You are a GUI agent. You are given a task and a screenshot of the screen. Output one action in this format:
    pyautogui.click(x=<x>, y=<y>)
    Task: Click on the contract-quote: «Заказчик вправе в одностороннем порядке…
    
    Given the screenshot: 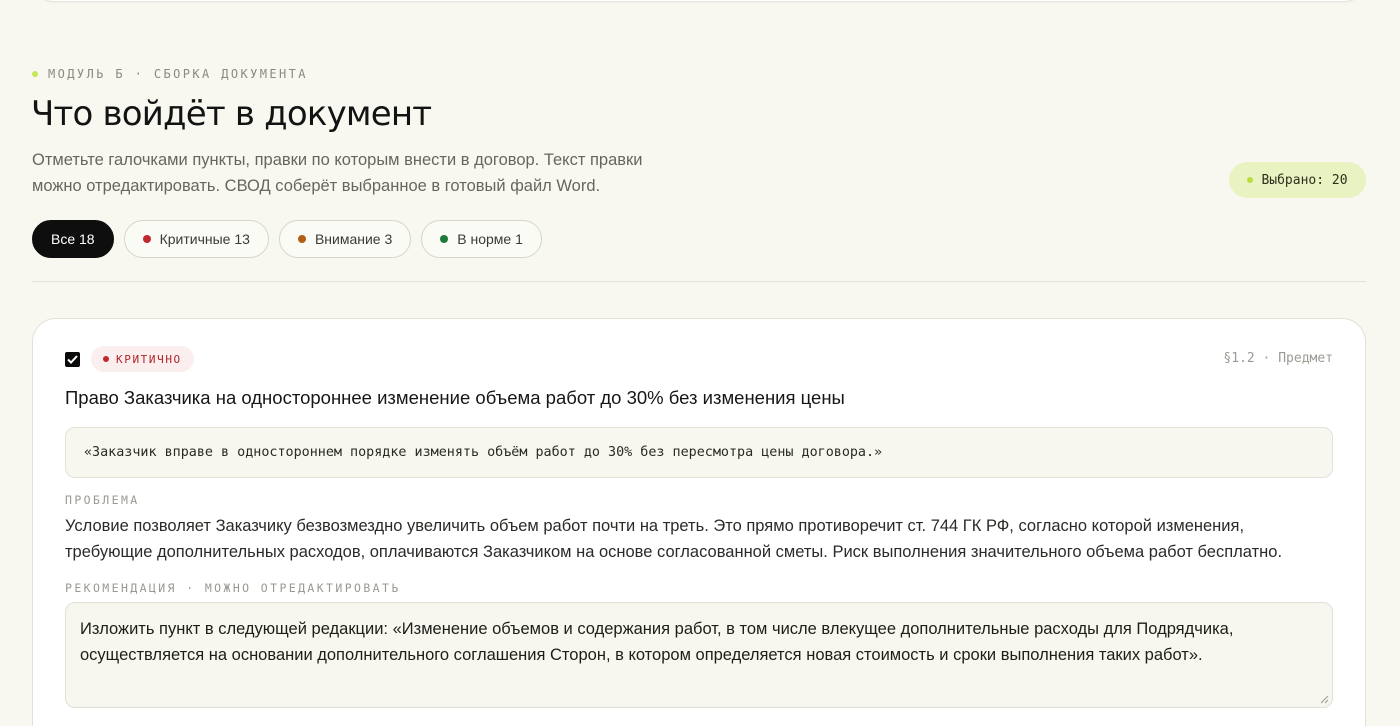 What is the action you would take?
    pyautogui.click(x=699, y=452)
    